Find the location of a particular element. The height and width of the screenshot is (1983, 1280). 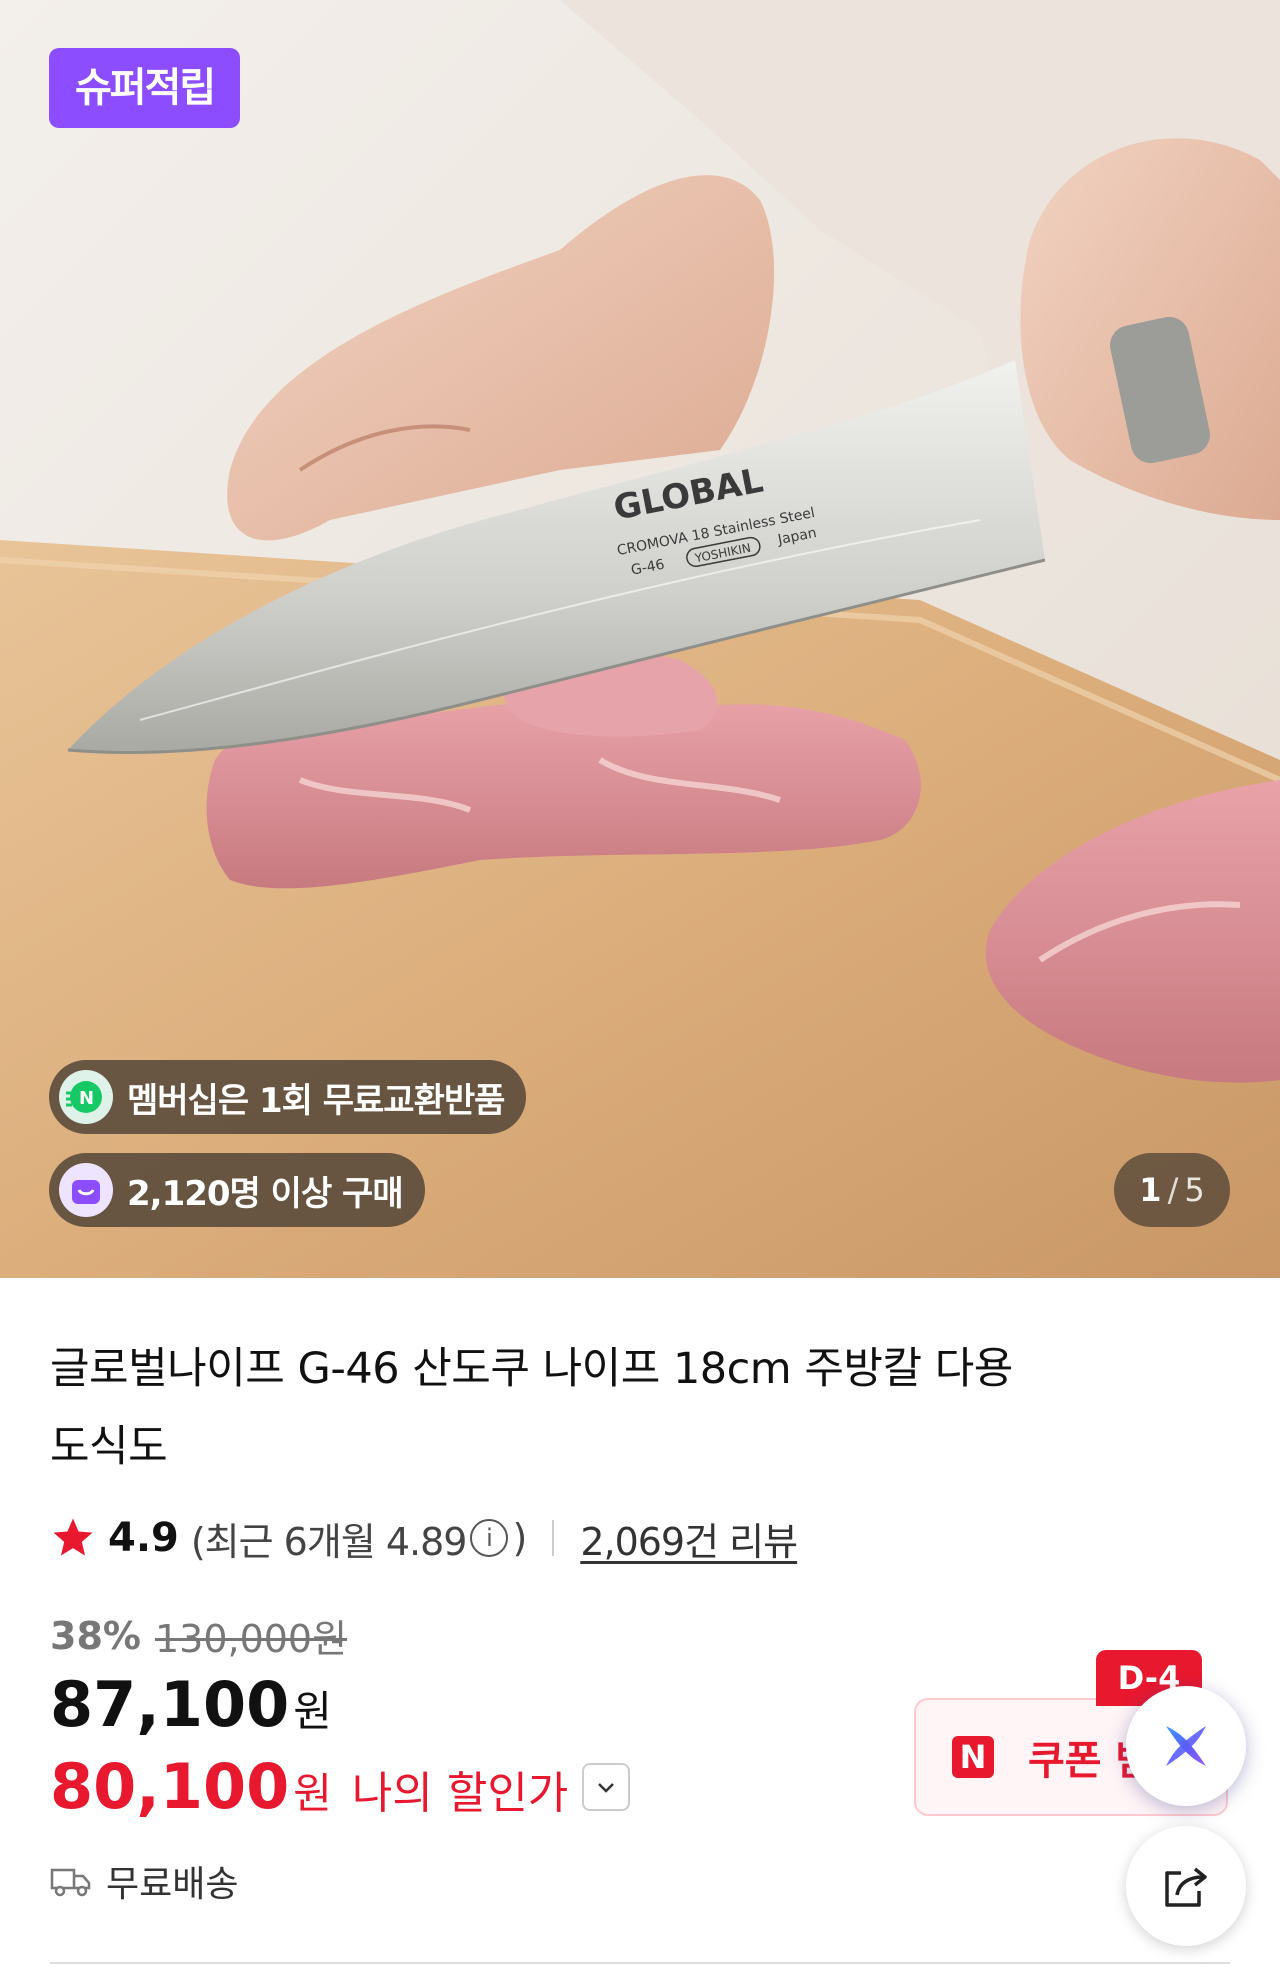

rating-score: 4.9 is located at coordinates (143, 1538).